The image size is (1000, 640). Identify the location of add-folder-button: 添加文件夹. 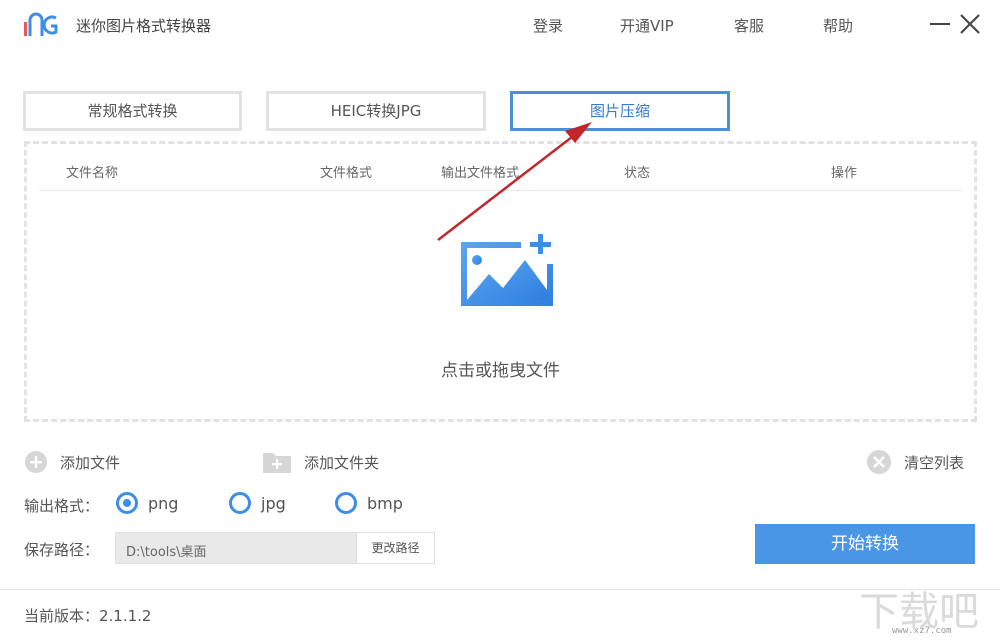
(320, 462).